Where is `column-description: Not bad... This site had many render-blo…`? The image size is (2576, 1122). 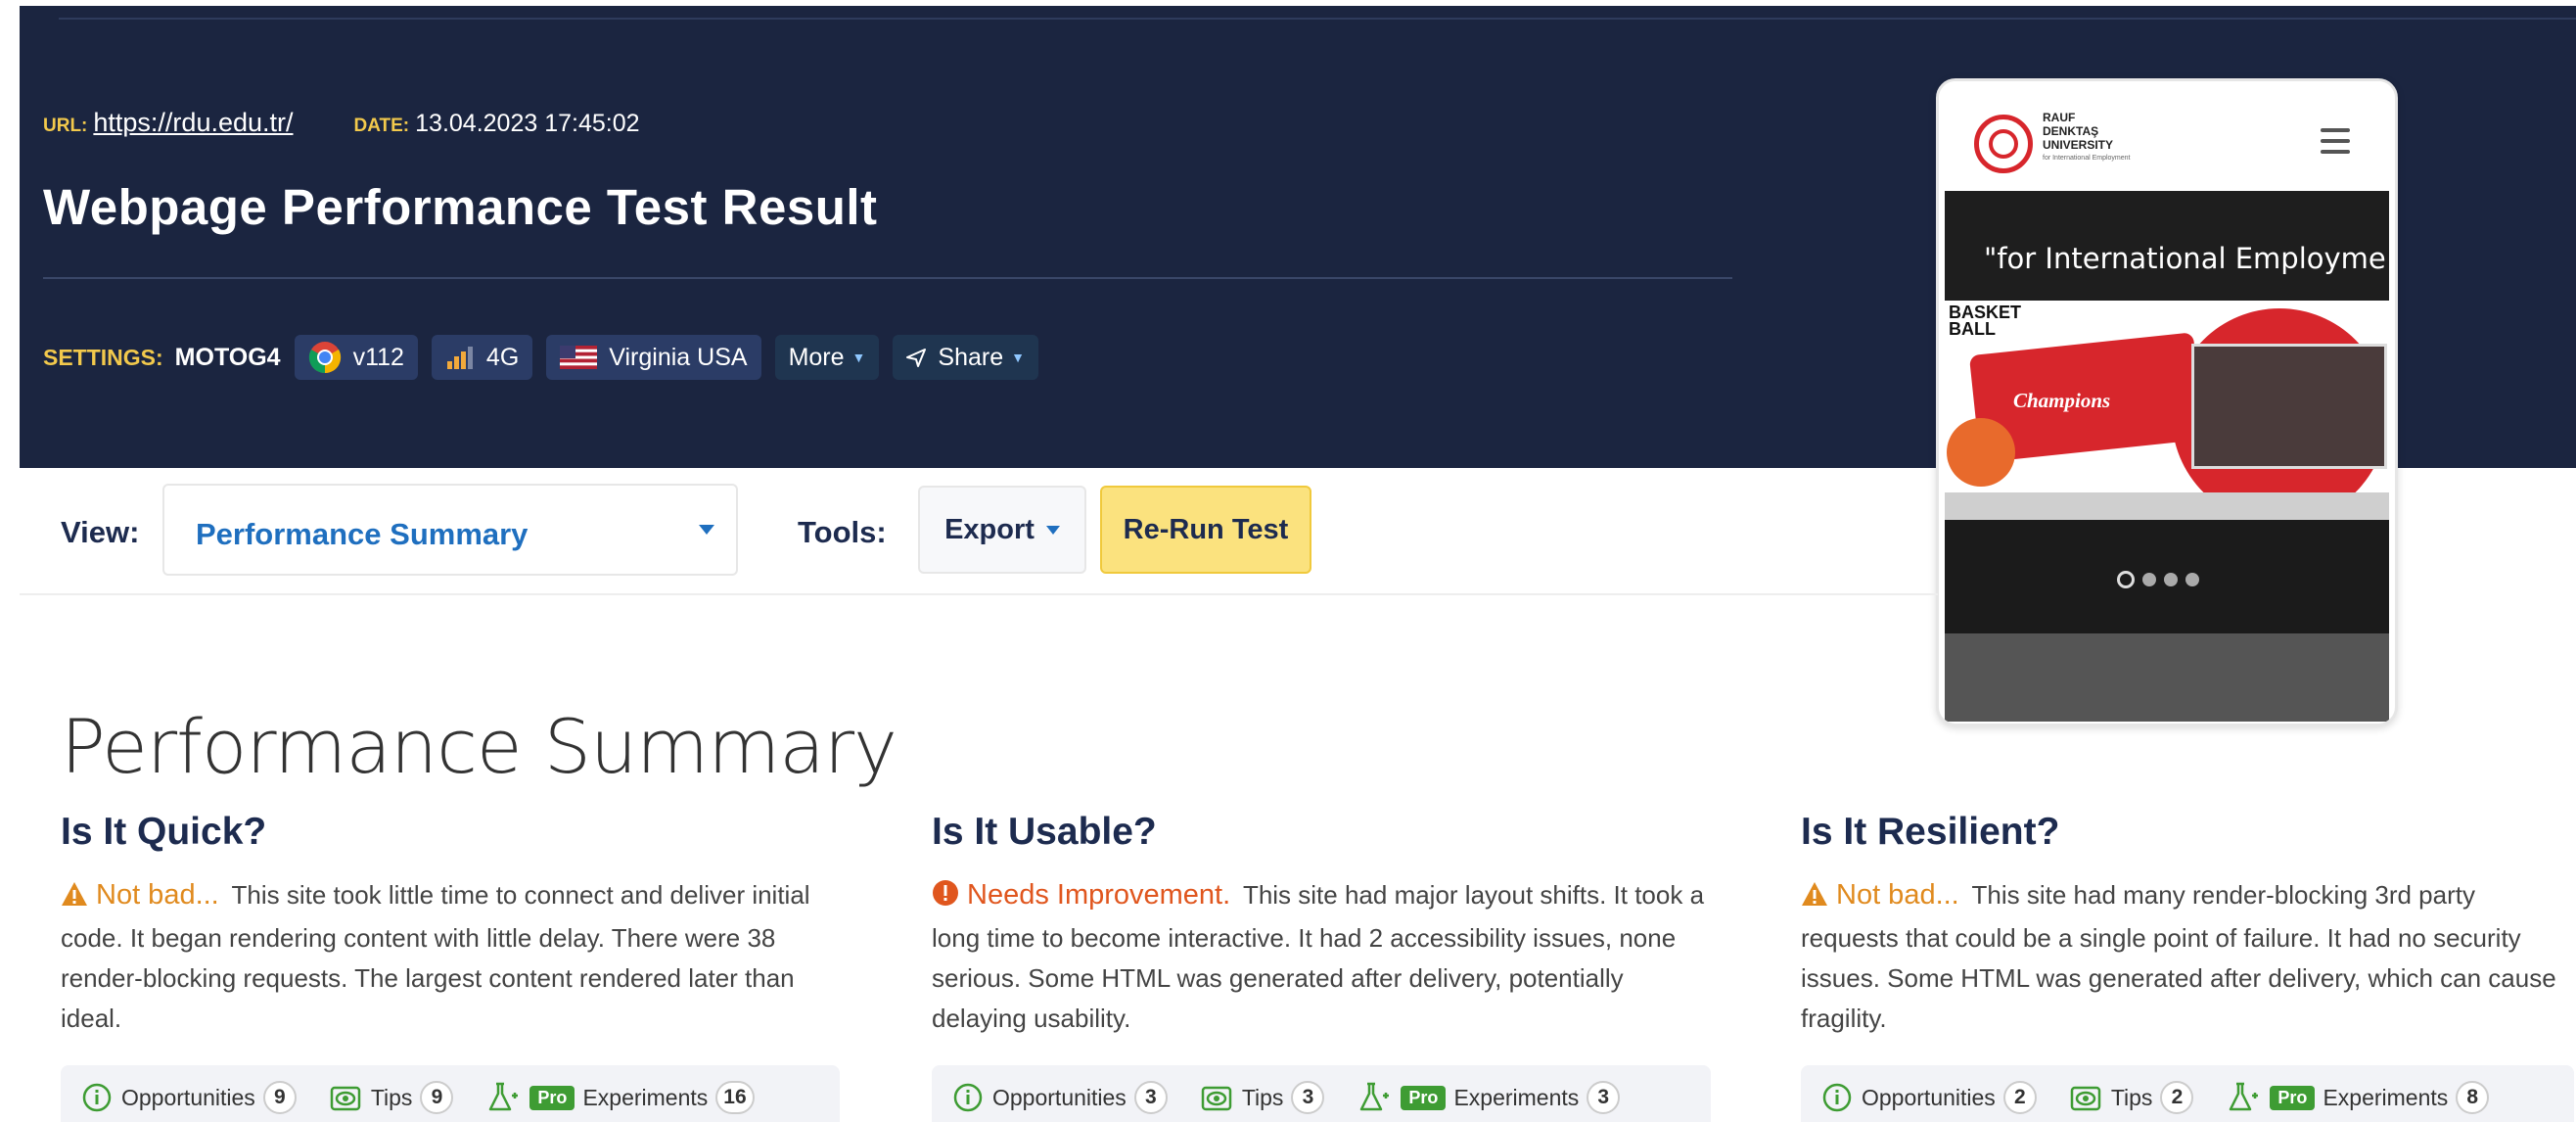 column-description: Not bad... This site had many render-blo… is located at coordinates (2187, 957).